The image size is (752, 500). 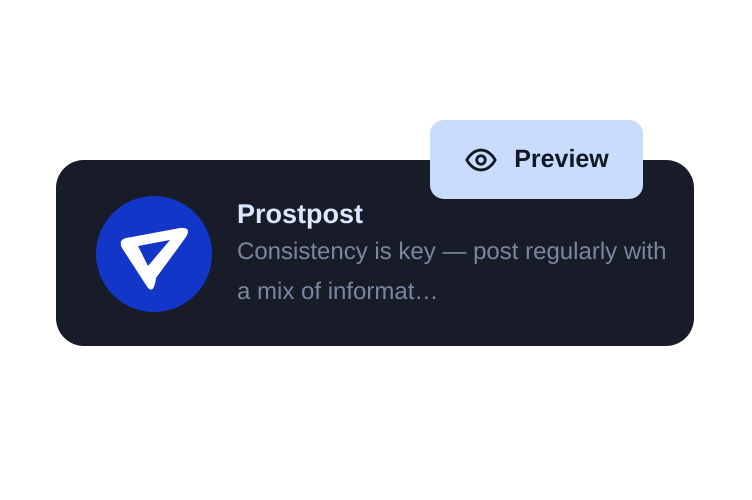 I want to click on preview-button: Preview, so click(x=536, y=159).